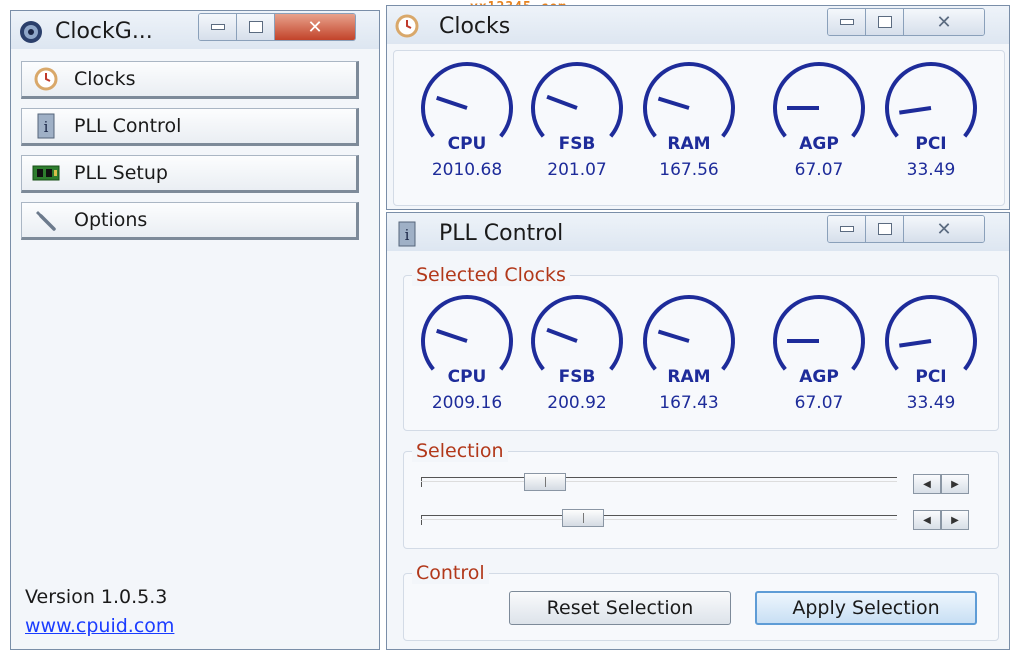 This screenshot has height=659, width=1020. I want to click on slider-1-track, so click(659, 479).